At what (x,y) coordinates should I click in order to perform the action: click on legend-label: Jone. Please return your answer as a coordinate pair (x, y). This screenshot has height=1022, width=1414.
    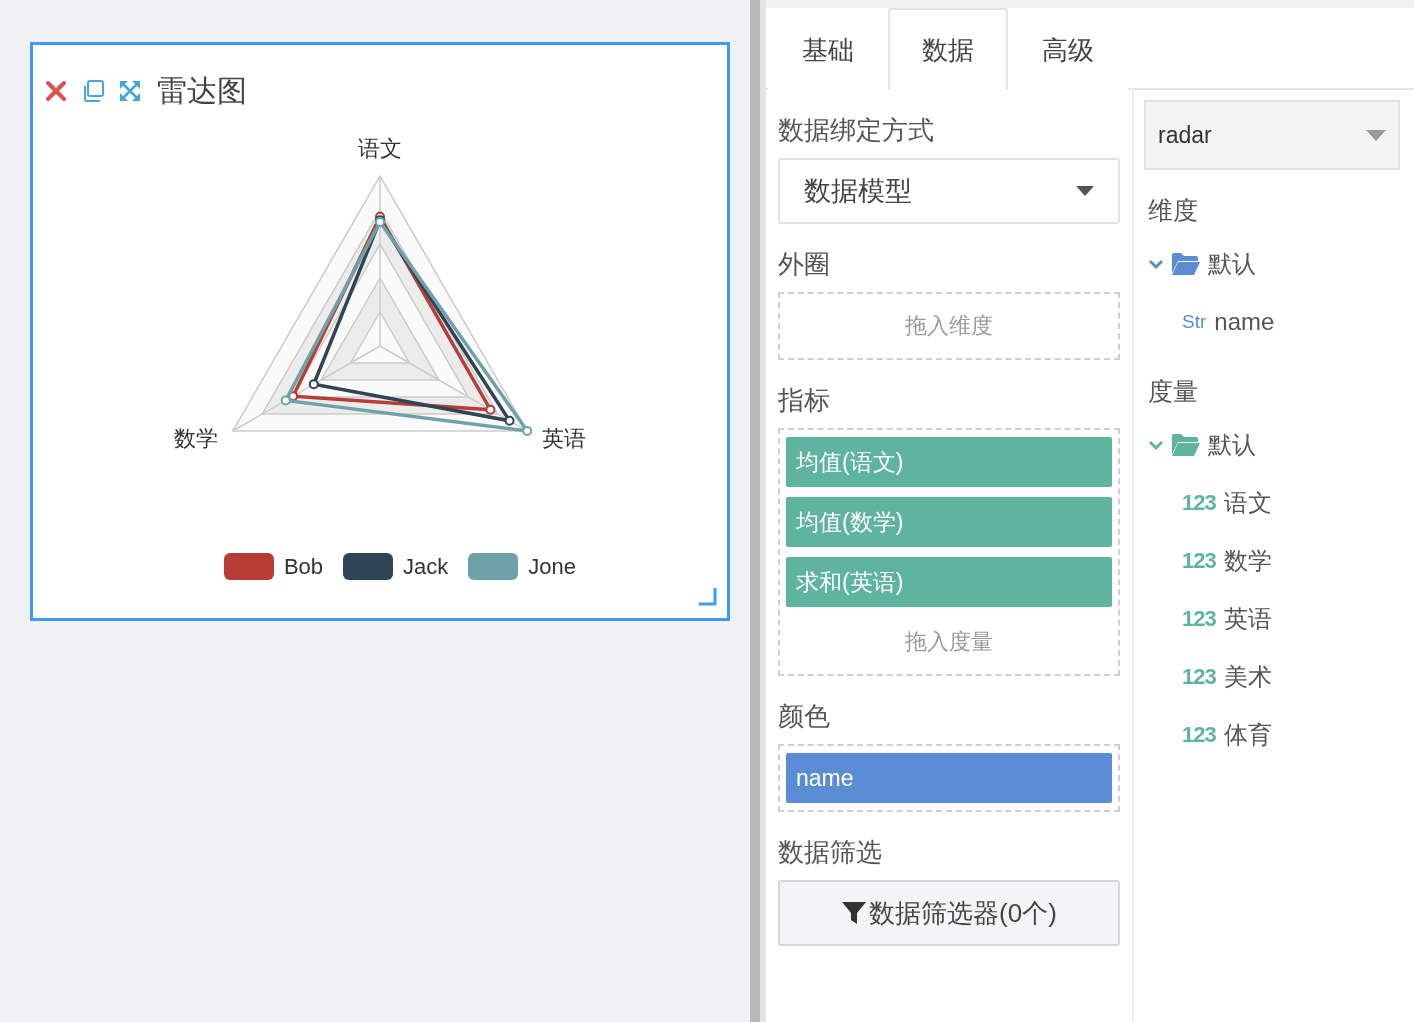
    Looking at the image, I should click on (552, 566).